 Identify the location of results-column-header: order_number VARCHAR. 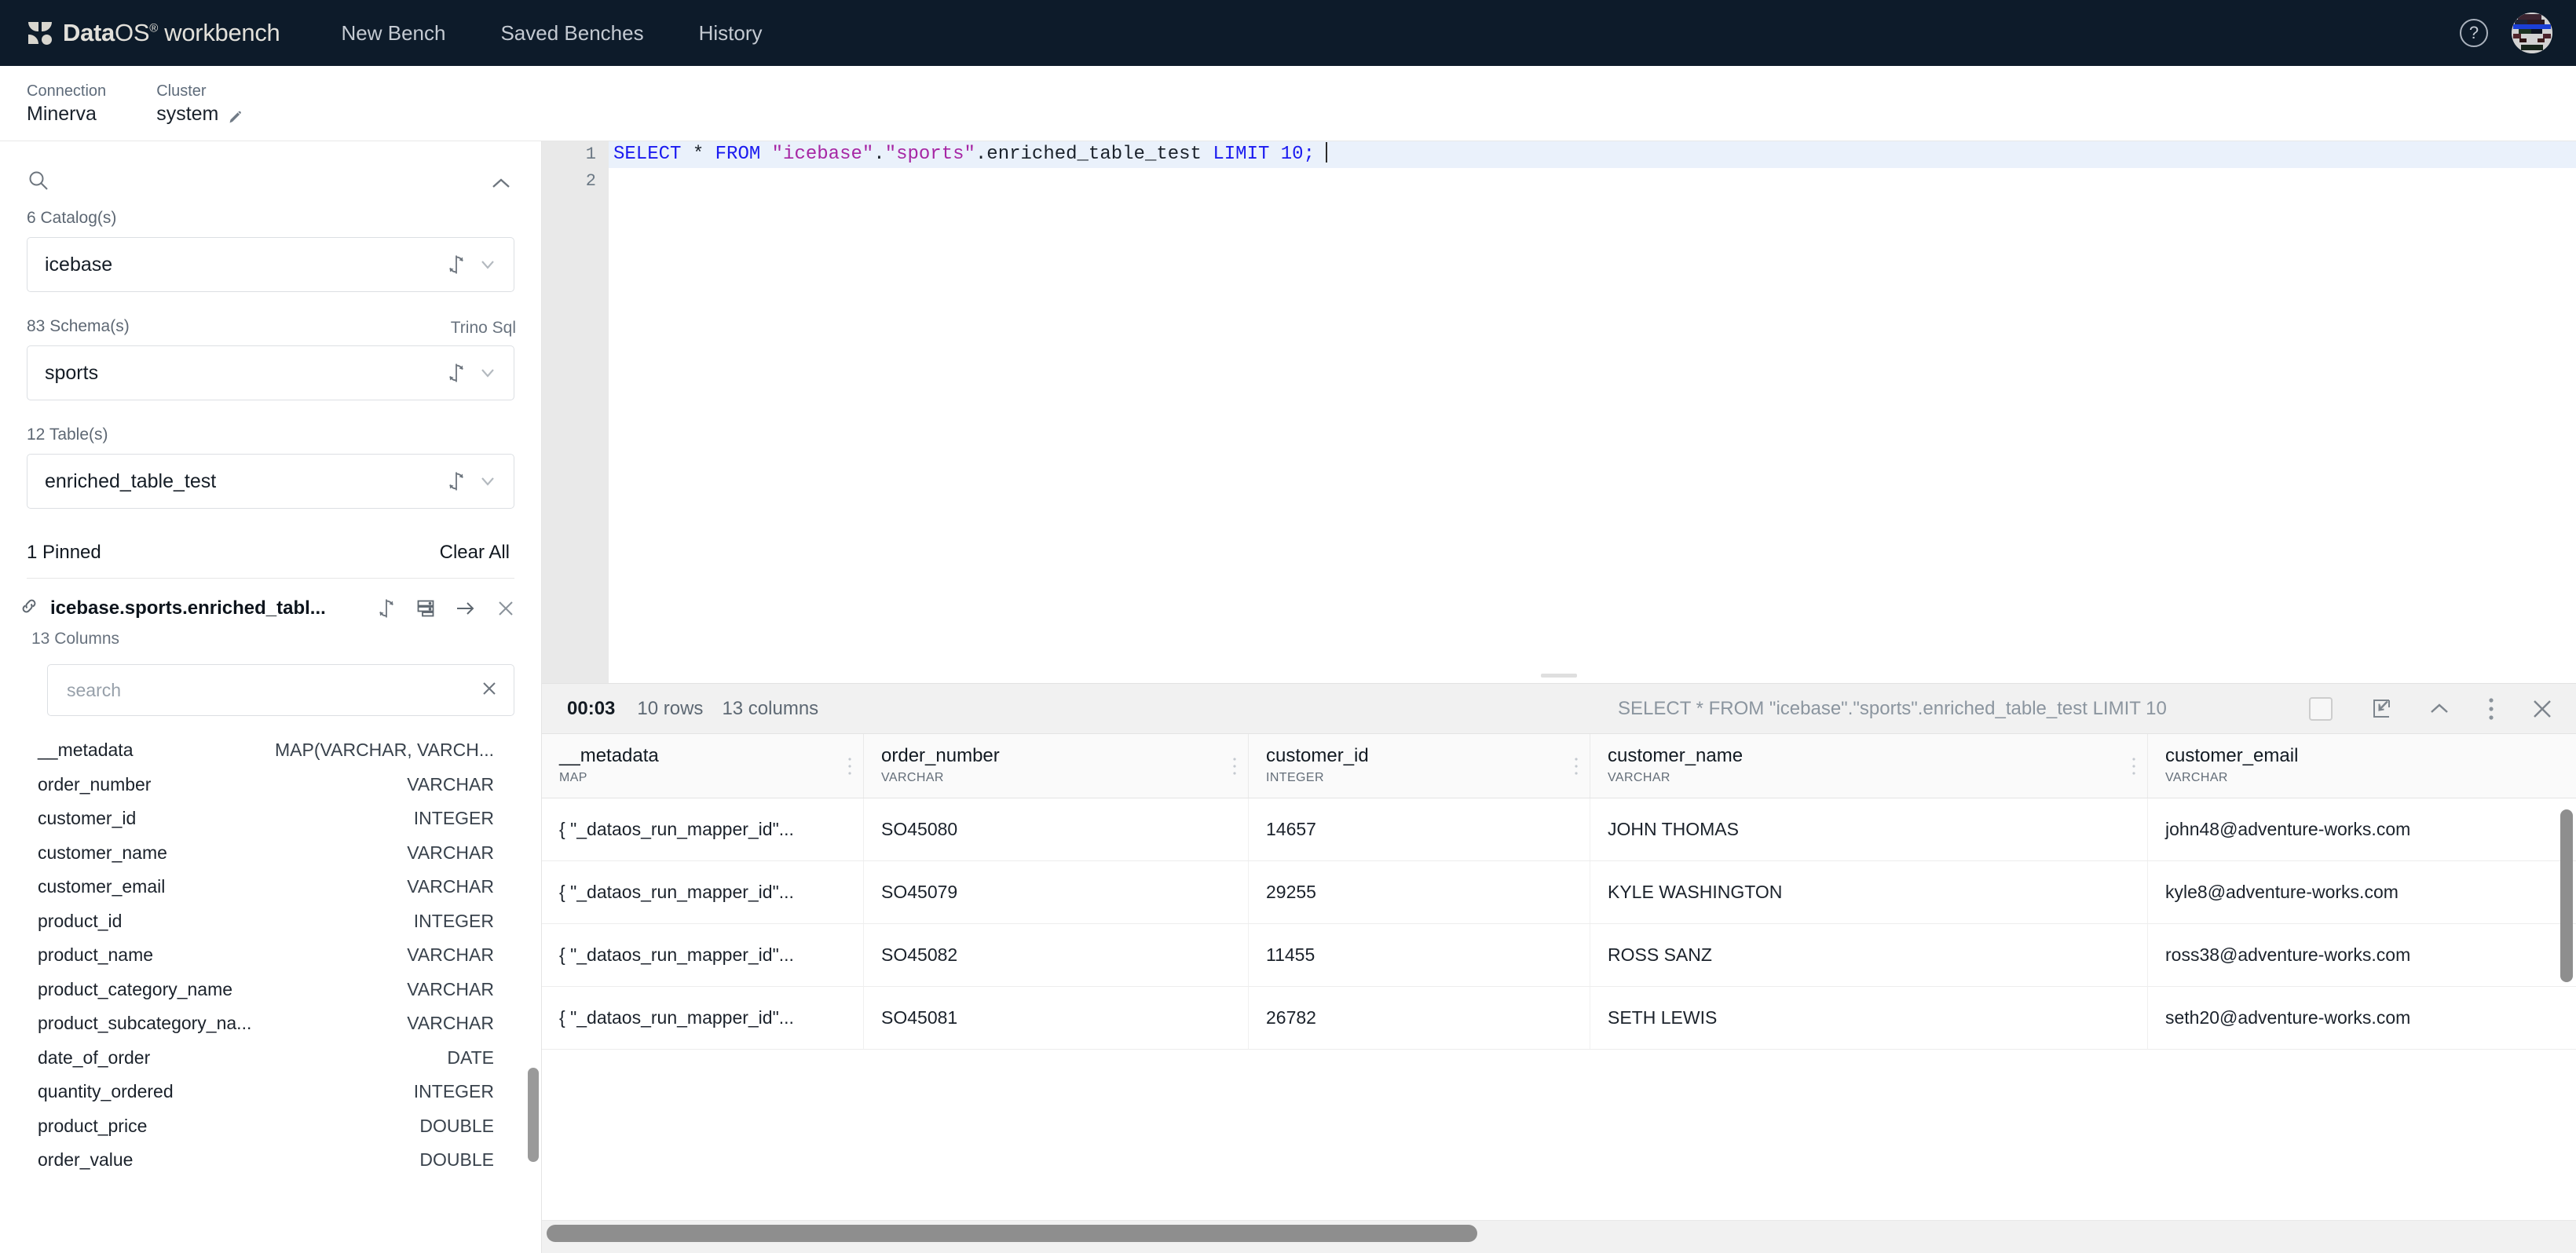
(1057, 766).